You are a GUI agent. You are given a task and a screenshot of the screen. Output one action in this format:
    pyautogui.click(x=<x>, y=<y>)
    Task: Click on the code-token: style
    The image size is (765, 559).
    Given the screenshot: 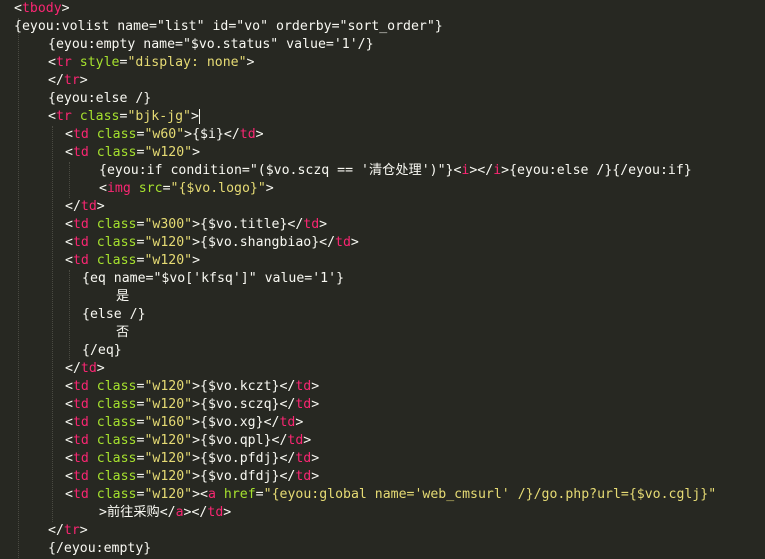 What is the action you would take?
    pyautogui.click(x=99, y=62)
    